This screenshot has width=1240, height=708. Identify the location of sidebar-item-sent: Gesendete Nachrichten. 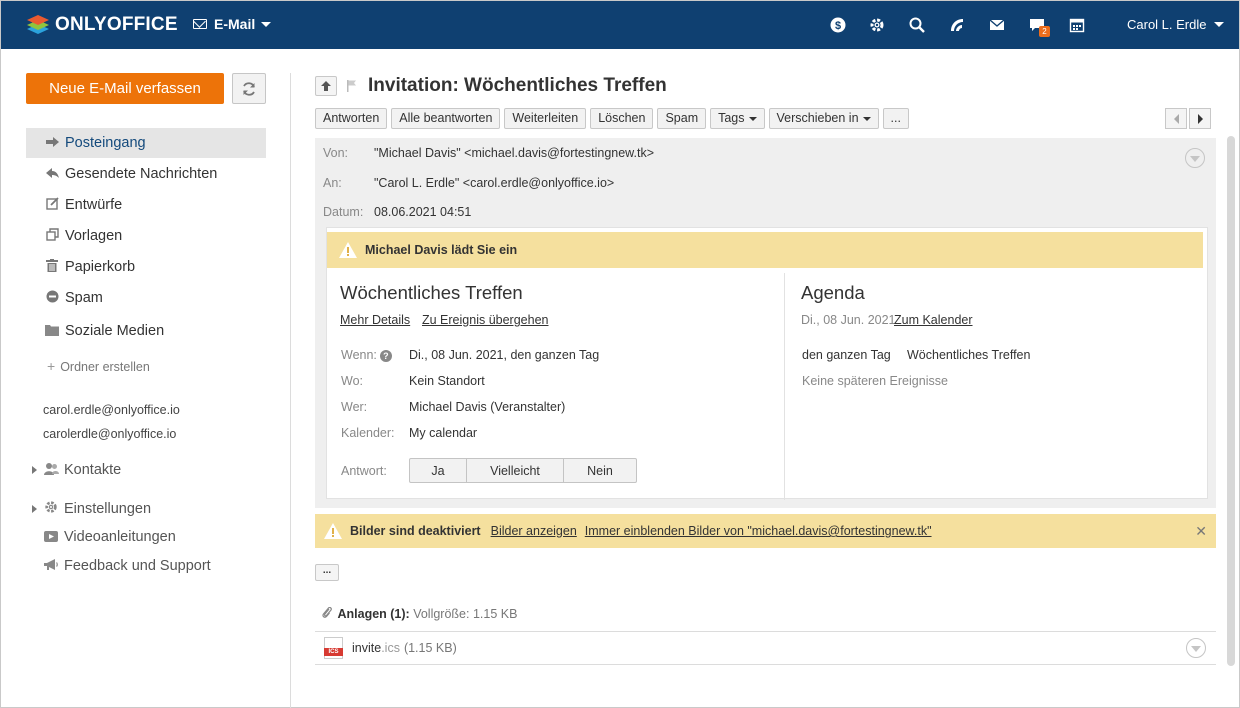
(146, 174).